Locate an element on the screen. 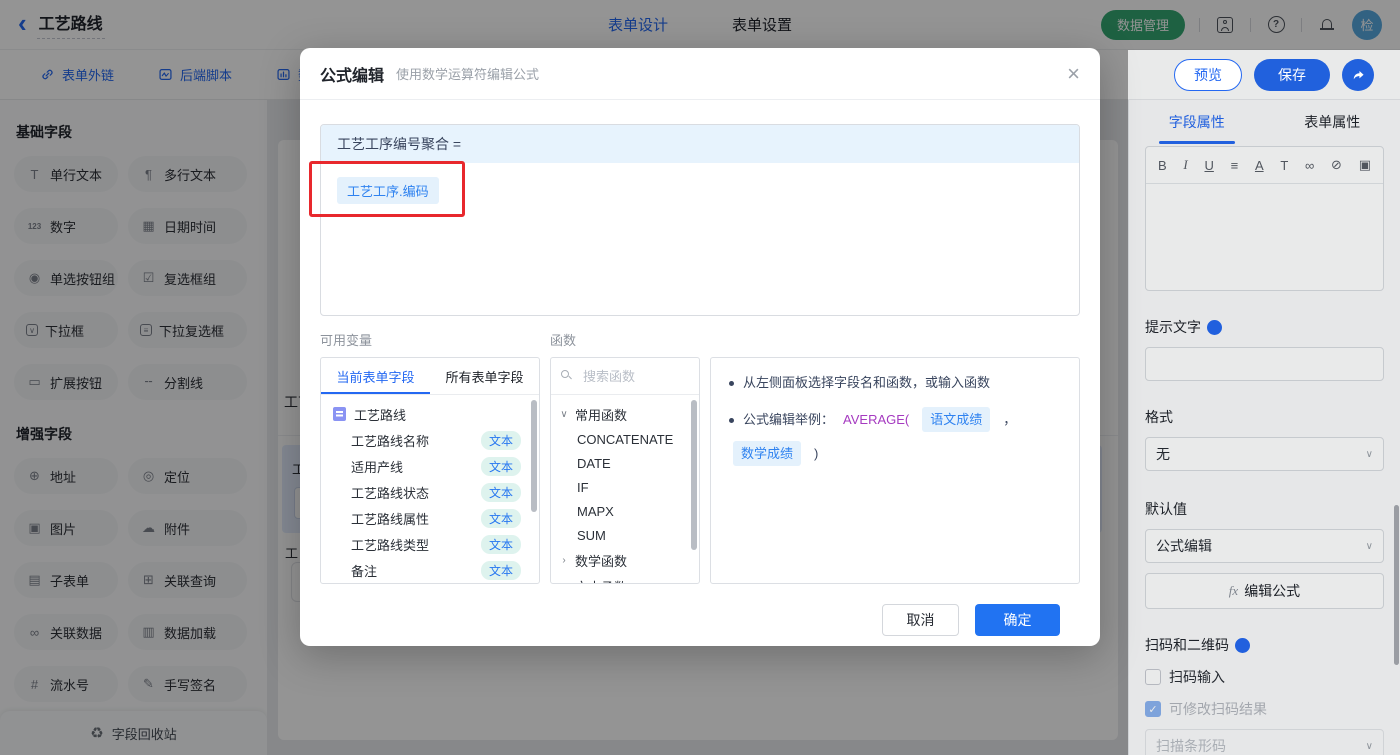 The width and height of the screenshot is (1400, 755). close-icon: × is located at coordinates (1073, 73).